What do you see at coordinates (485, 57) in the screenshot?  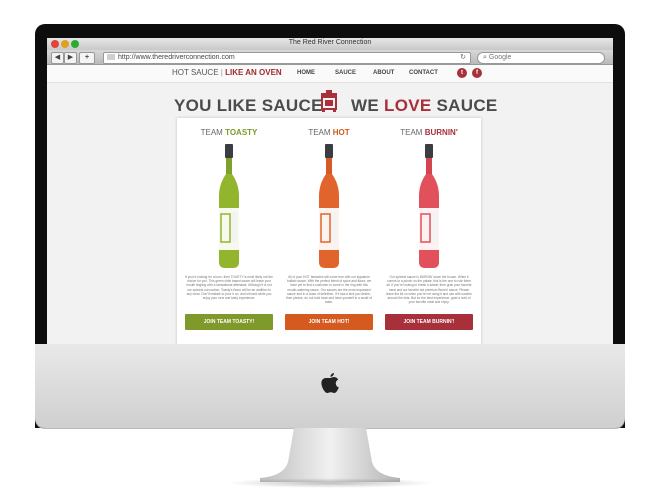 I see `search-icon: ⌕` at bounding box center [485, 57].